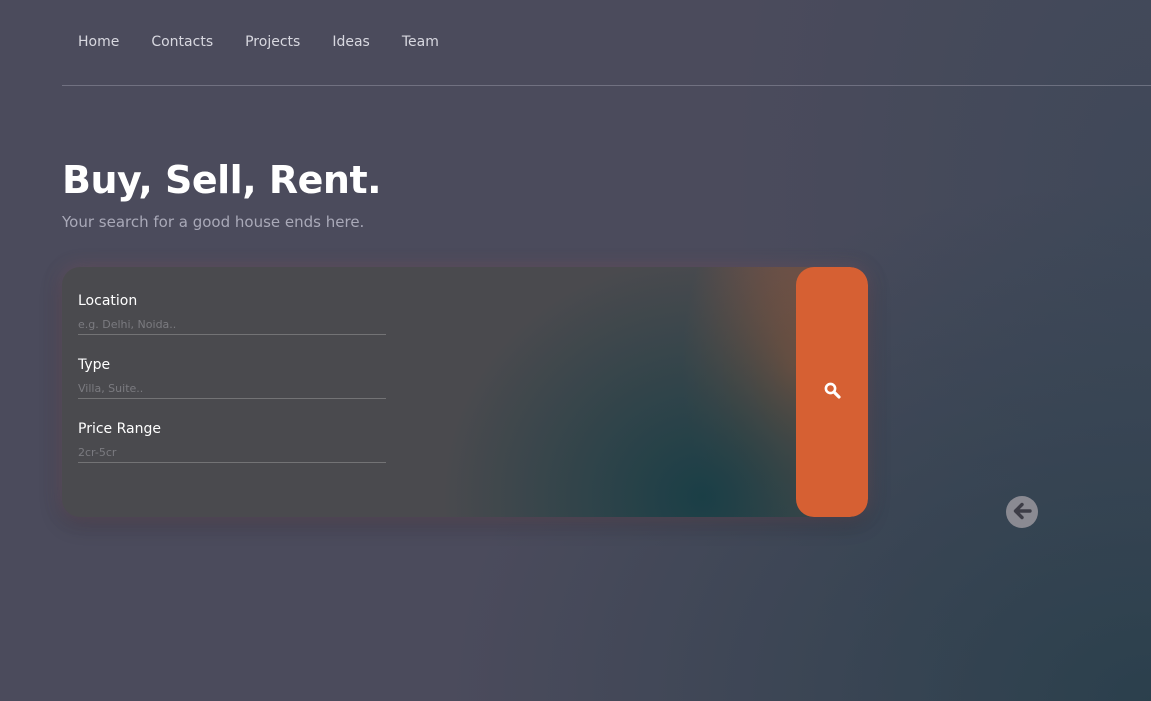 The height and width of the screenshot is (701, 1151). I want to click on nav-divider, so click(606, 85).